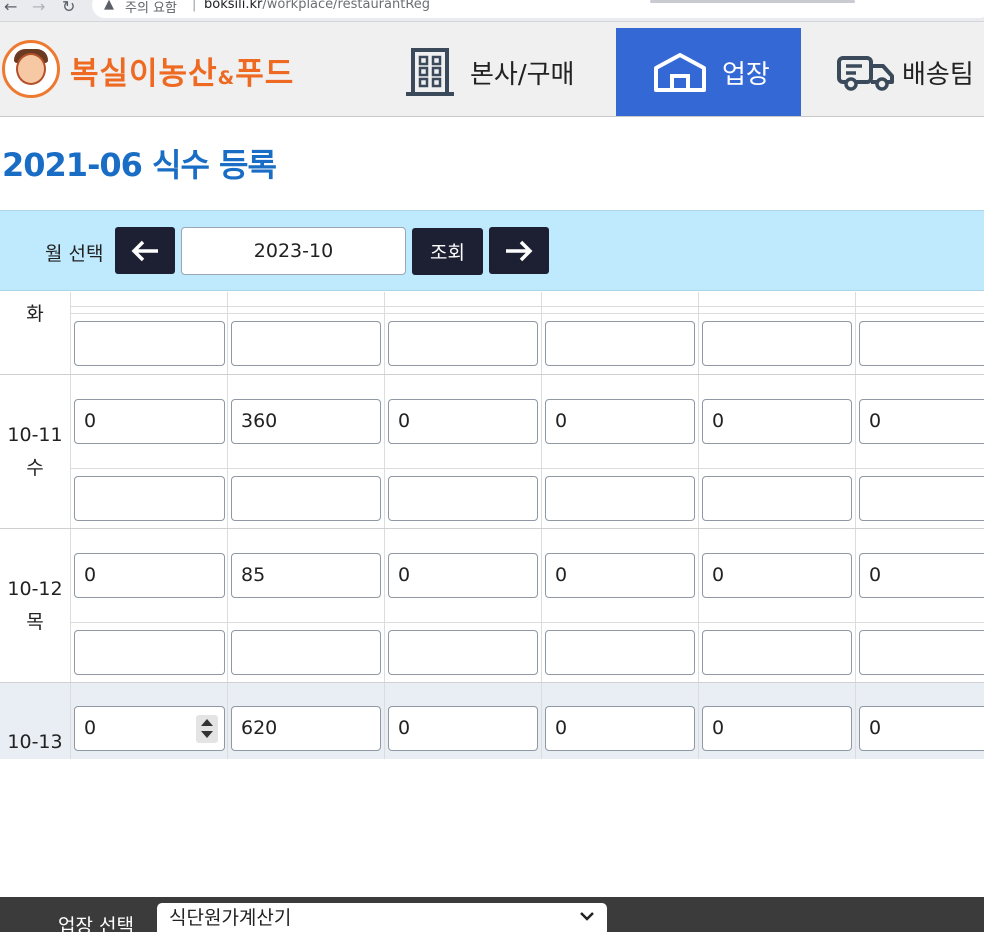 The image size is (984, 941). I want to click on row-date: 10-13, so click(35, 742).